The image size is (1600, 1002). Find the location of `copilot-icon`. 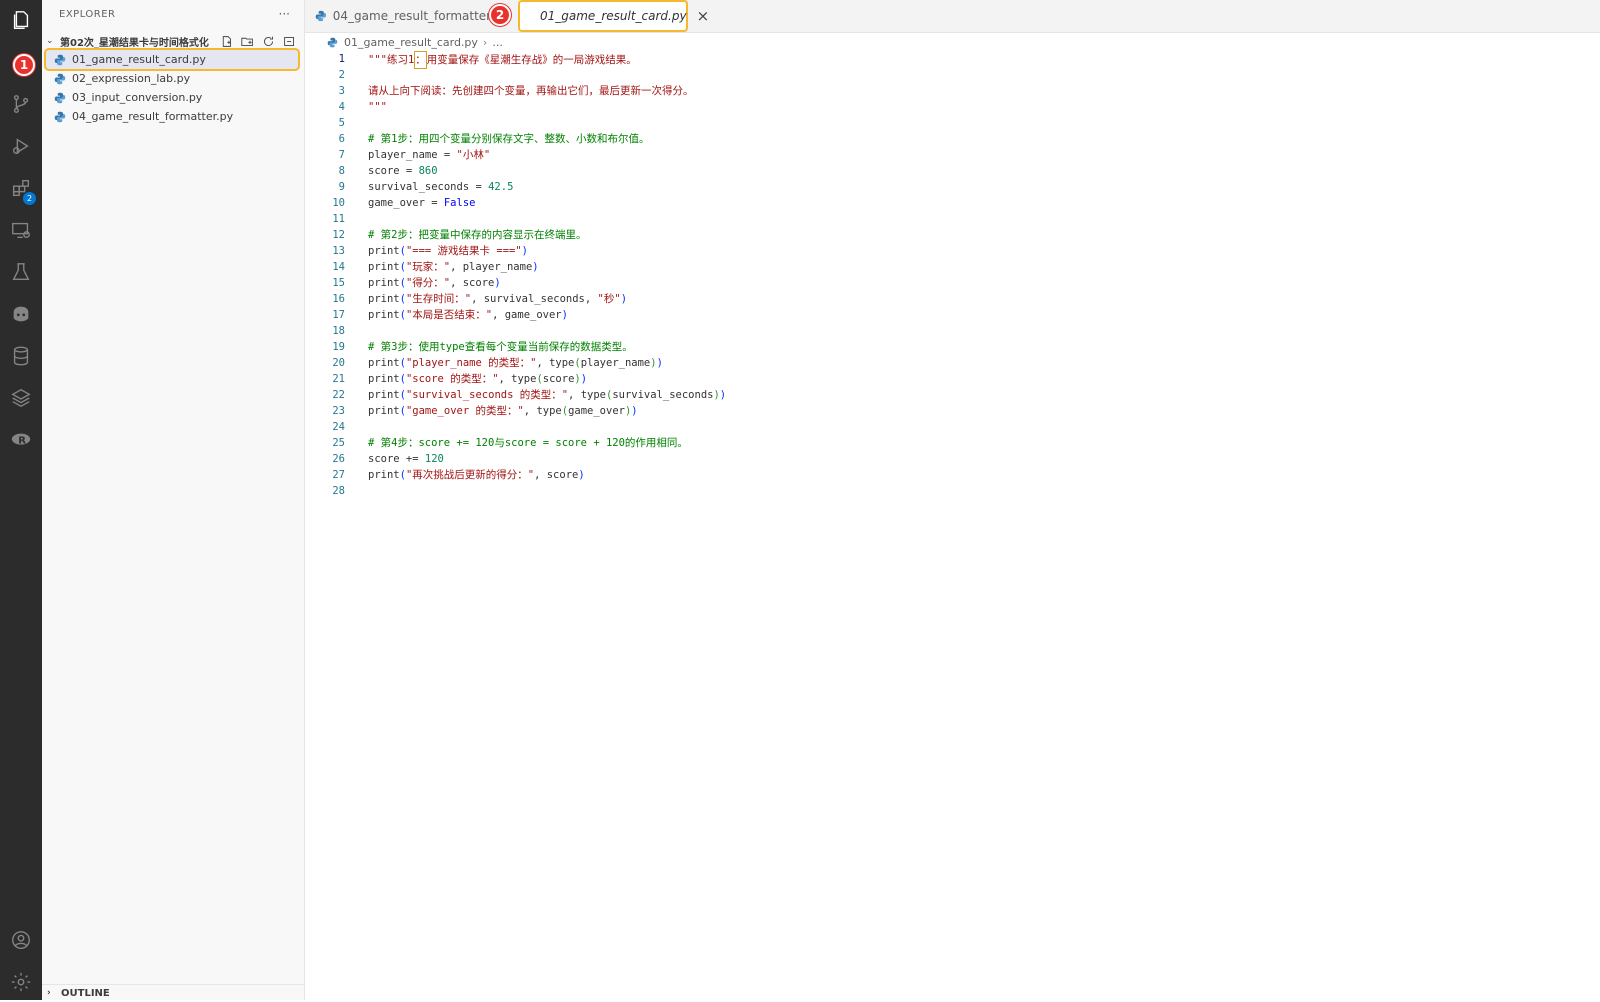

copilot-icon is located at coordinates (21, 314).